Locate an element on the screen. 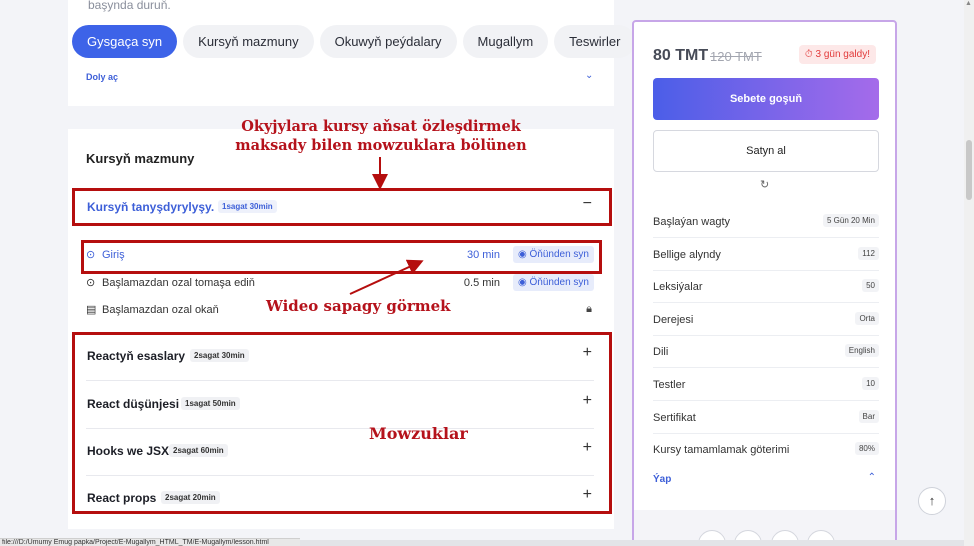 The height and width of the screenshot is (546, 974). lesson-duration: 0.5 min is located at coordinates (481, 283).